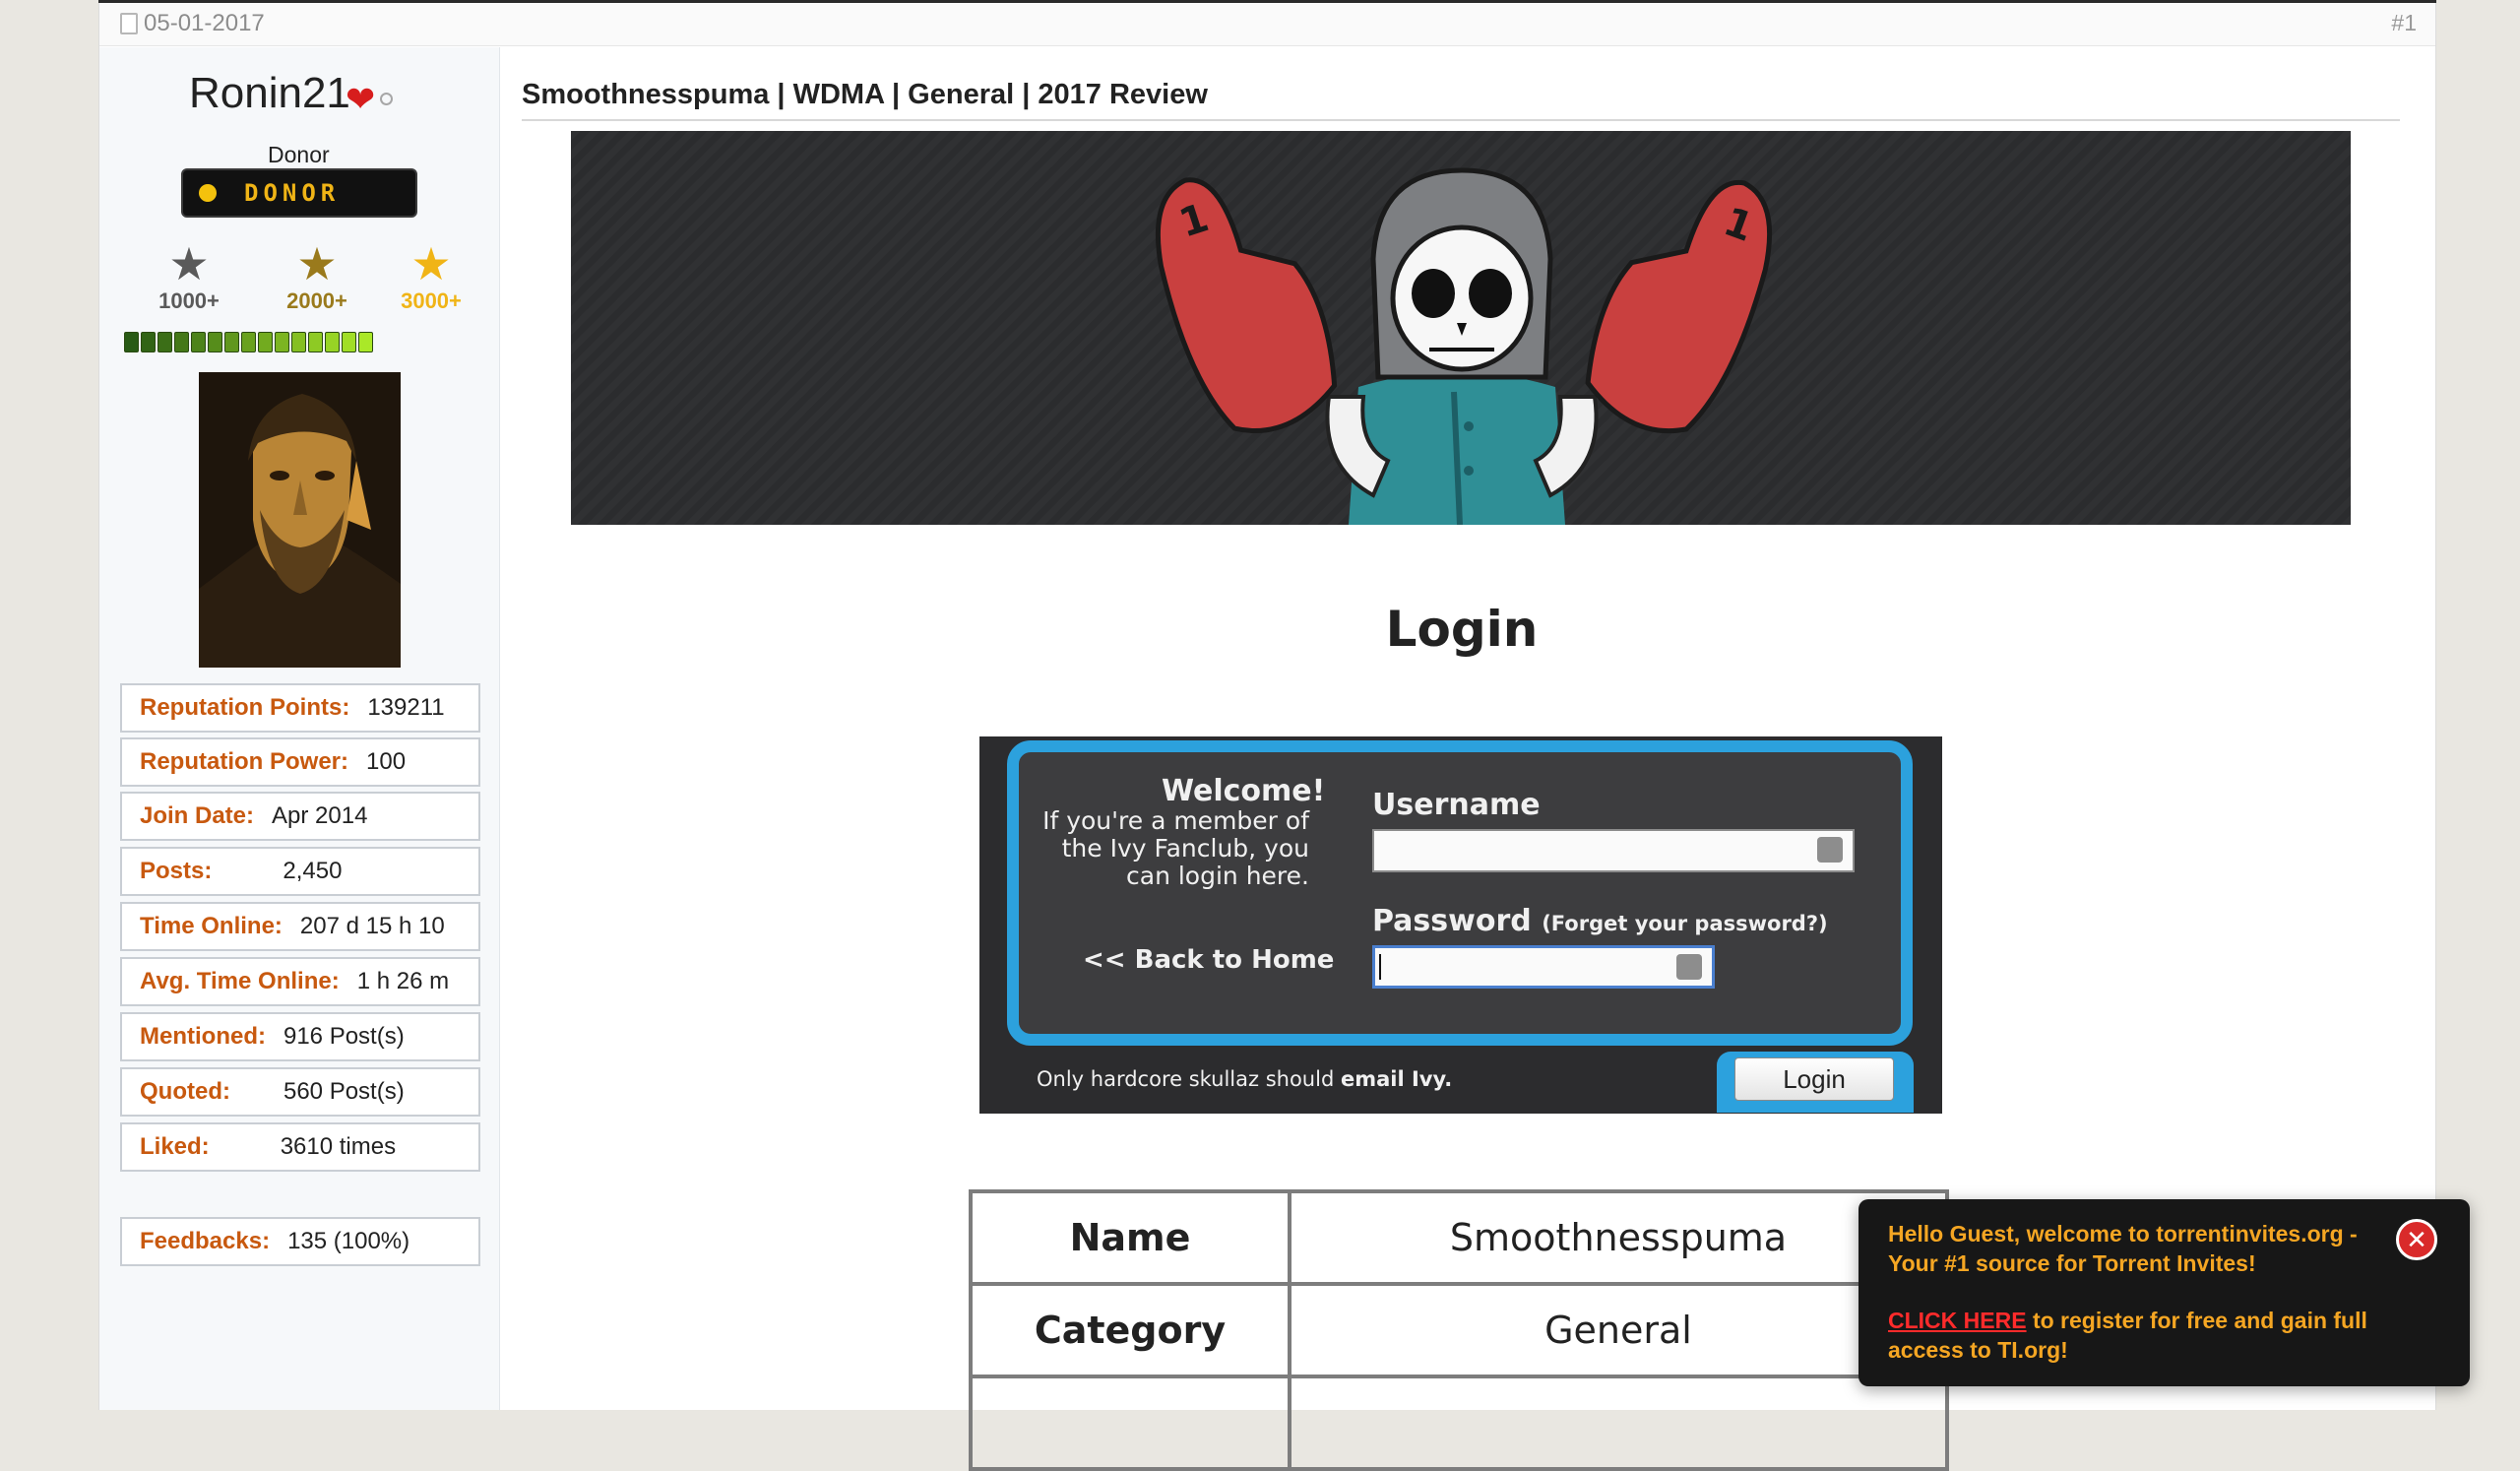  I want to click on user-title: Donor, so click(299, 154).